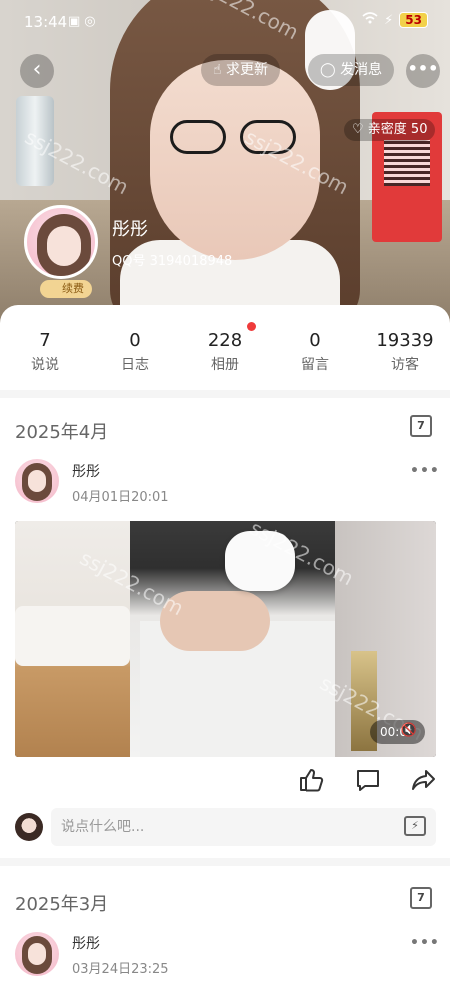 Image resolution: width=450 pixels, height=1000 pixels. Describe the element at coordinates (225, 22) in the screenshot. I see `status-bar: 13:44 ▣◎ ⚡ 53` at that location.